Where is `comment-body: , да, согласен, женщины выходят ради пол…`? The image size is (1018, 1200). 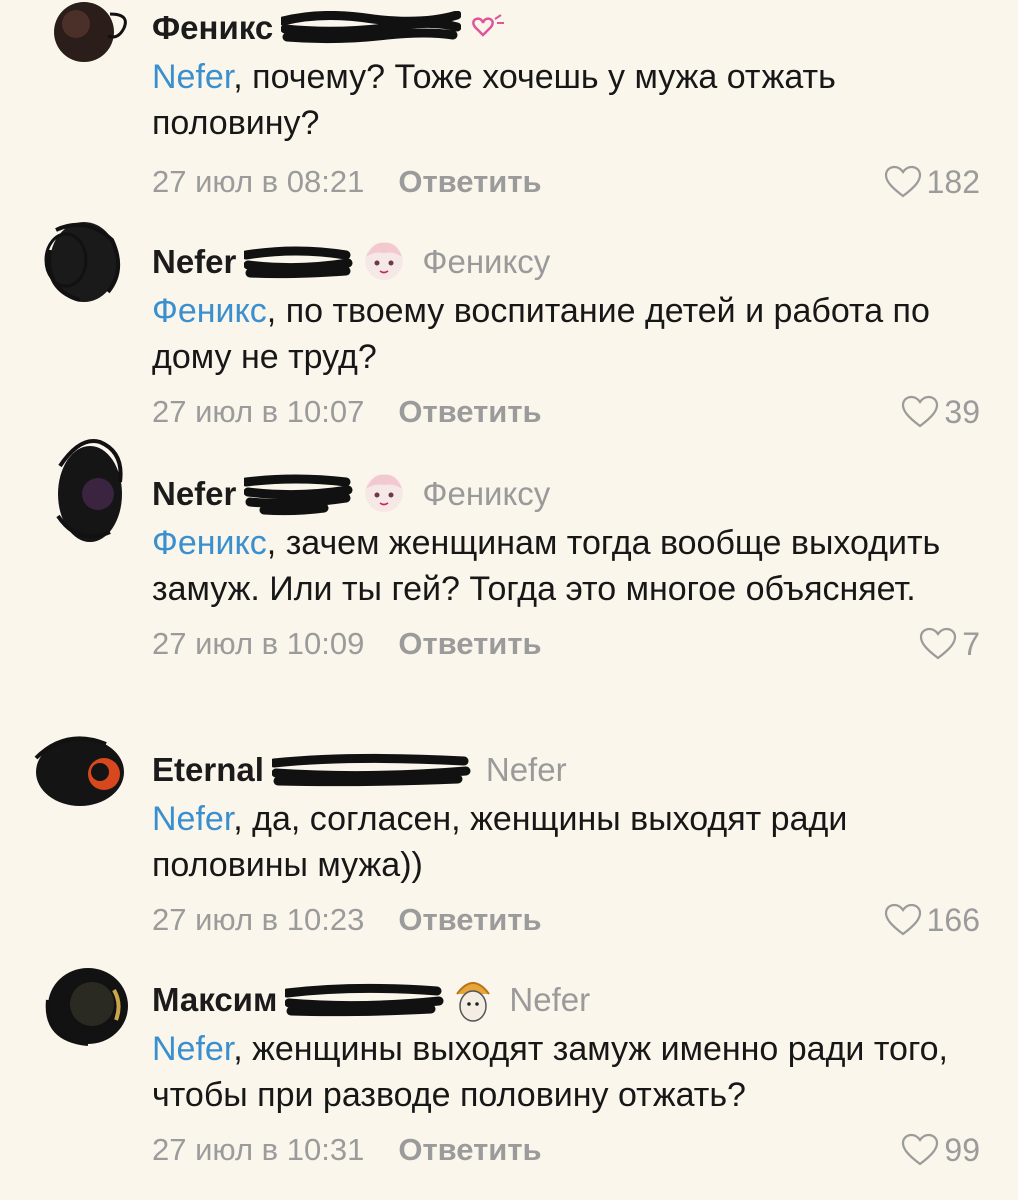 comment-body: , да, согласен, женщины выходят ради пол… is located at coordinates (500, 842).